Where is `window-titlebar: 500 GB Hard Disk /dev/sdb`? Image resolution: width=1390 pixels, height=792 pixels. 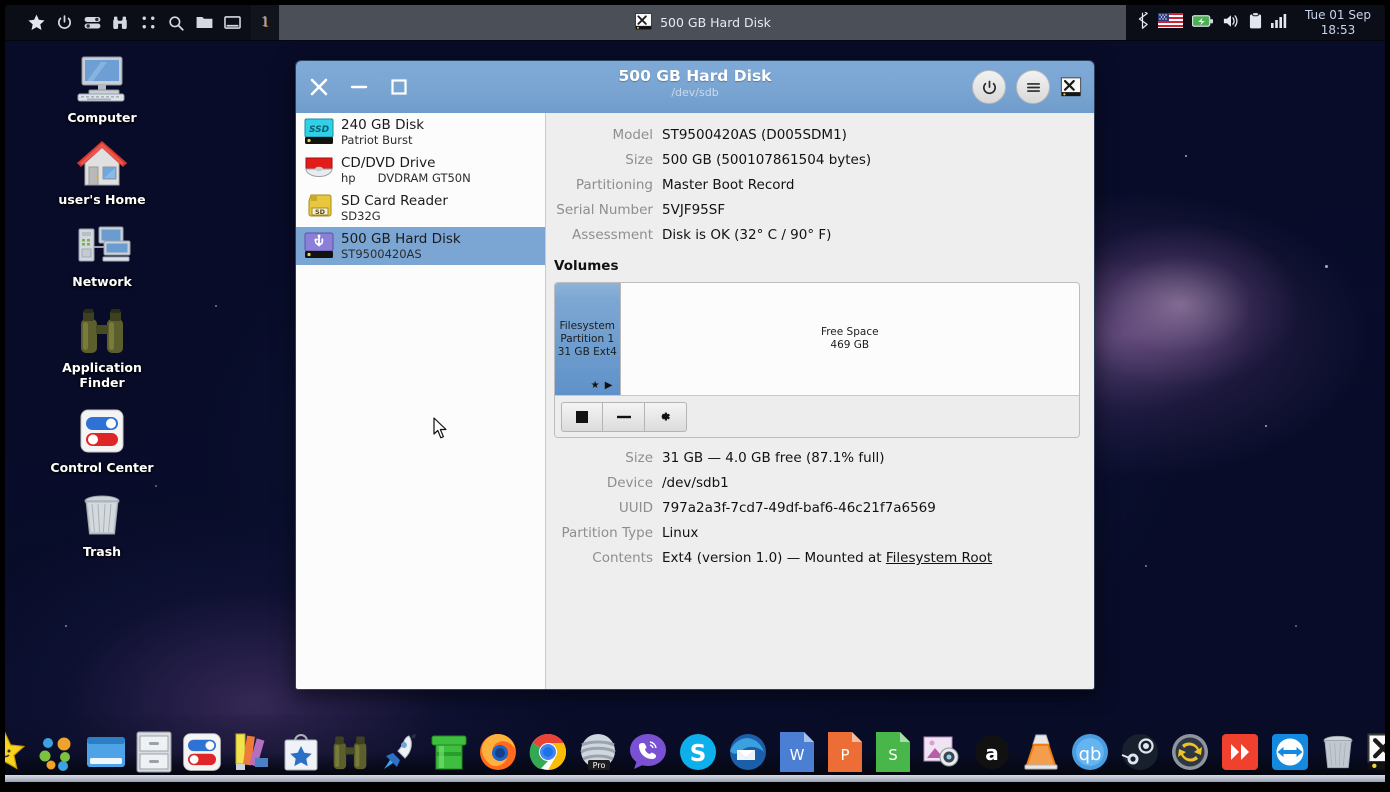
window-titlebar: 500 GB Hard Disk /dev/sdb is located at coordinates (695, 87).